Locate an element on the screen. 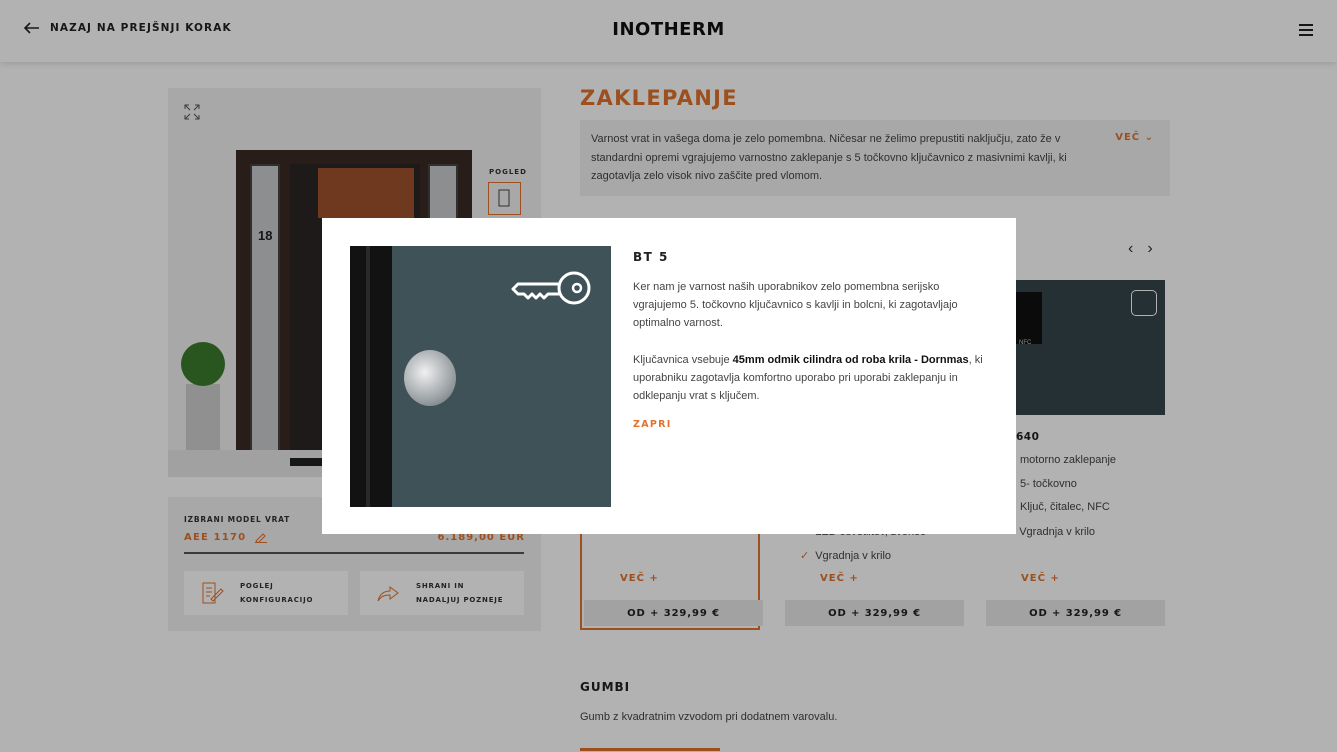 Image resolution: width=1337 pixels, height=752 pixels. key-icon is located at coordinates (551, 288).